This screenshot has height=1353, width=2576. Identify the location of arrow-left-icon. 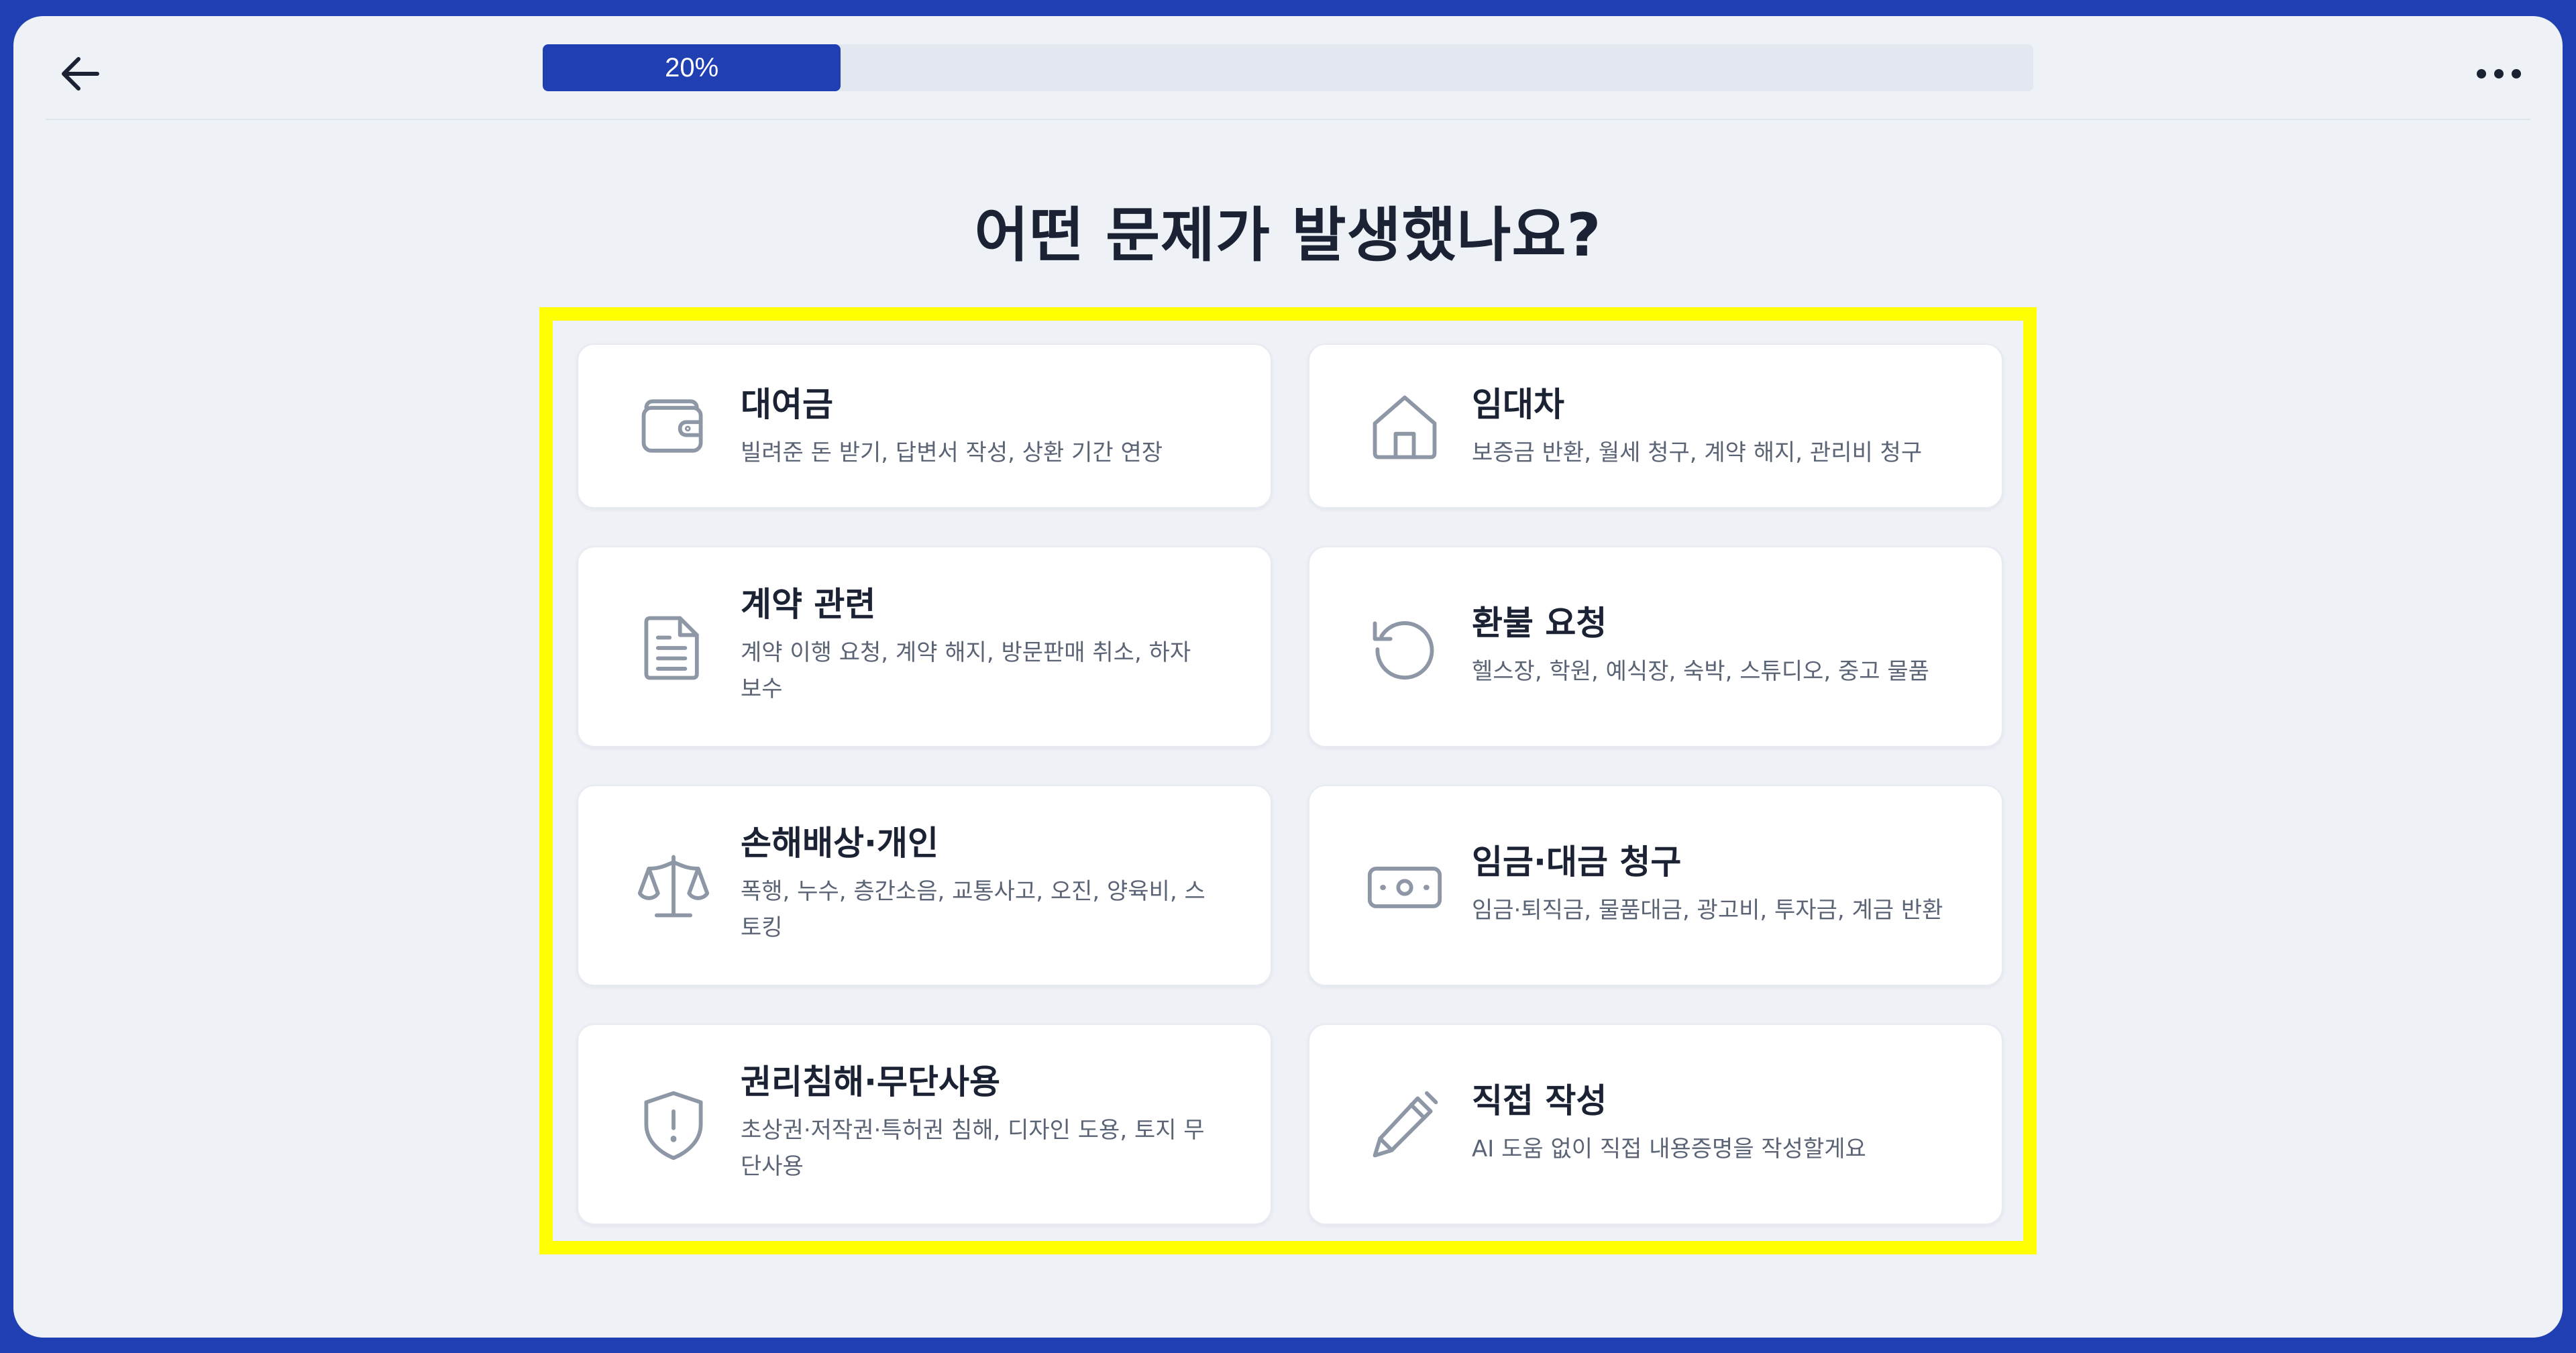
(80, 74).